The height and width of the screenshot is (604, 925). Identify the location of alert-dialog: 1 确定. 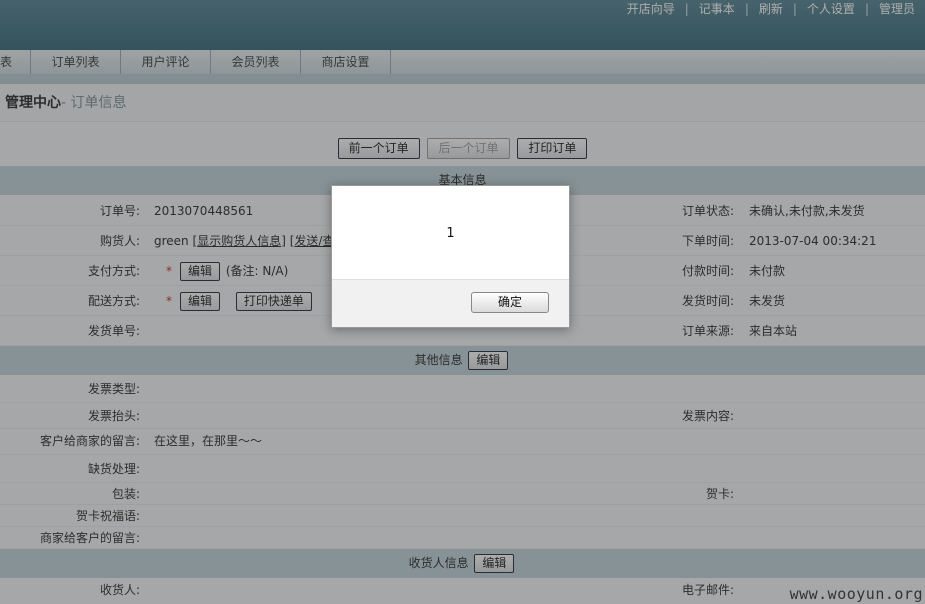
(450, 256).